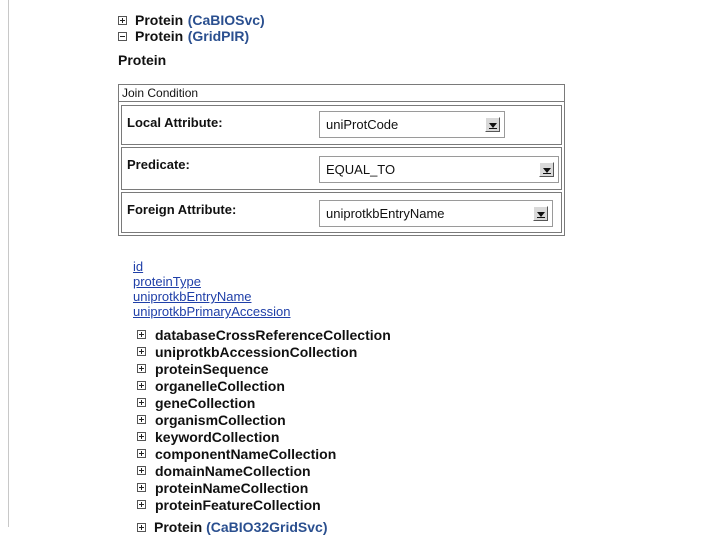 The image size is (715, 535). I want to click on collection-name: organelleCollection, so click(220, 385).